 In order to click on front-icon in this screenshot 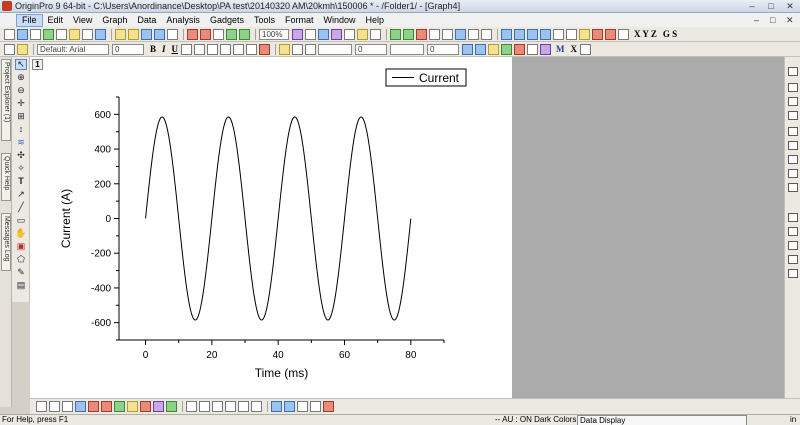, I will do `click(533, 49)`.